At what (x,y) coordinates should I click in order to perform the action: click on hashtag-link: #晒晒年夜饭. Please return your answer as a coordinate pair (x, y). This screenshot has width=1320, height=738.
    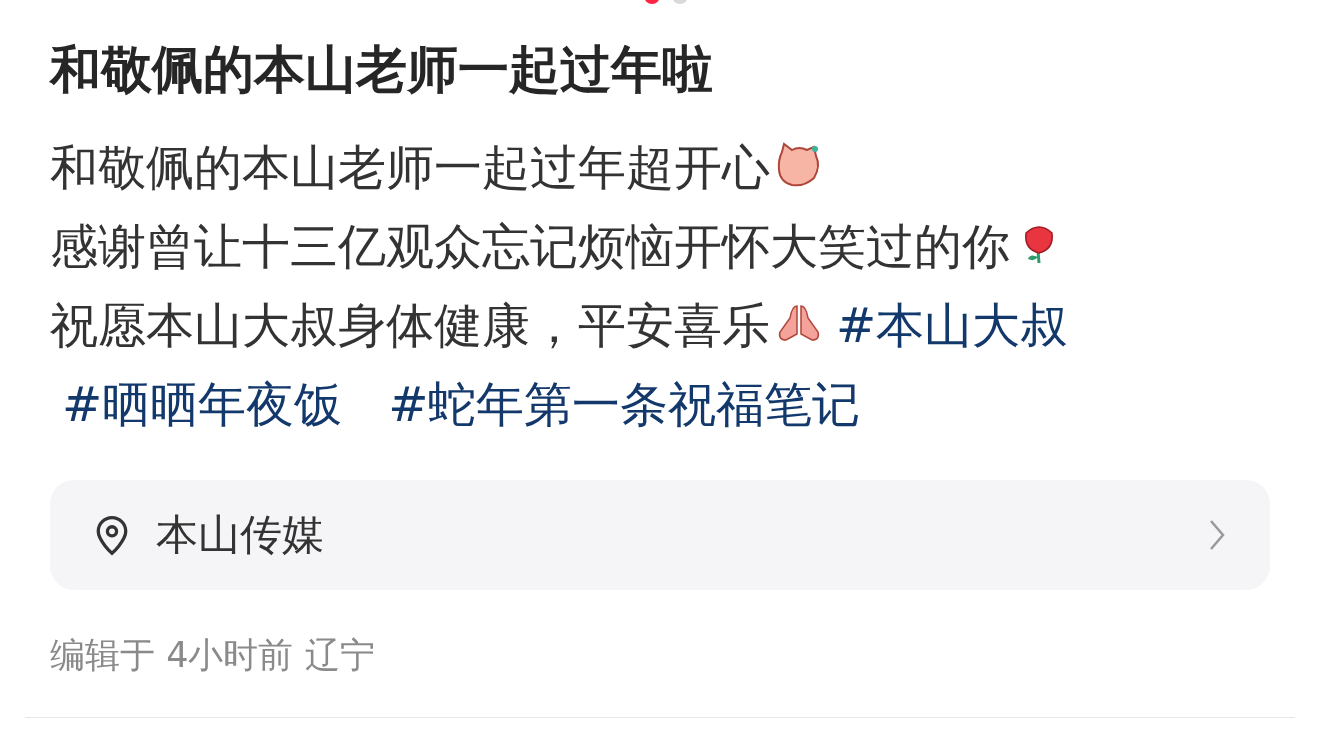
    Looking at the image, I should click on (202, 404).